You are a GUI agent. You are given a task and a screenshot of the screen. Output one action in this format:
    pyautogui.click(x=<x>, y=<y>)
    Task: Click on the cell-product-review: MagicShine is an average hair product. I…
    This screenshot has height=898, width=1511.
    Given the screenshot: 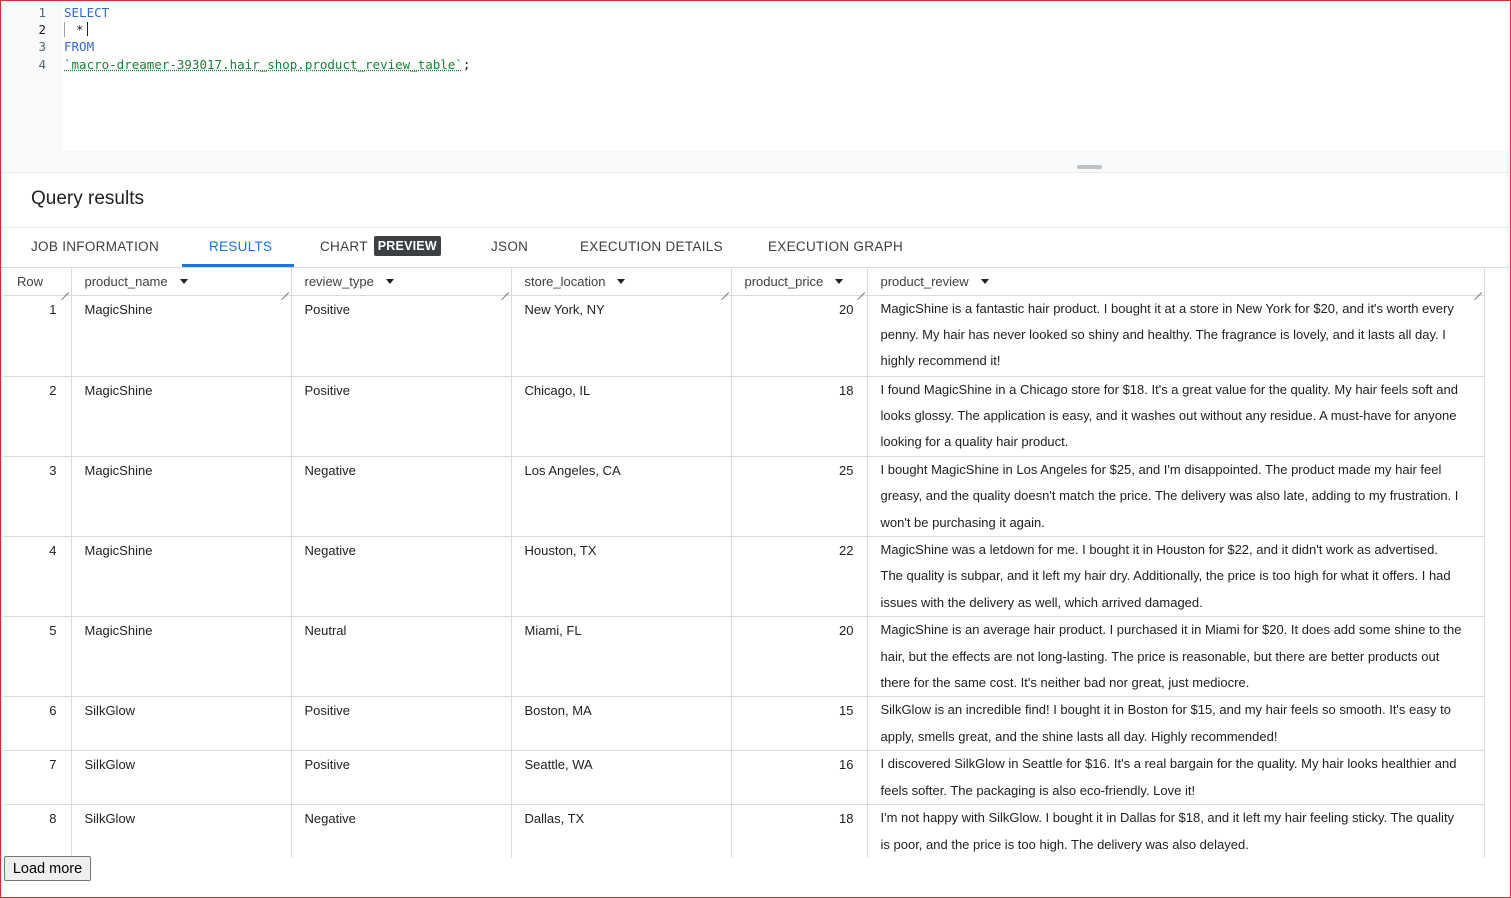 What is the action you would take?
    pyautogui.click(x=1176, y=657)
    